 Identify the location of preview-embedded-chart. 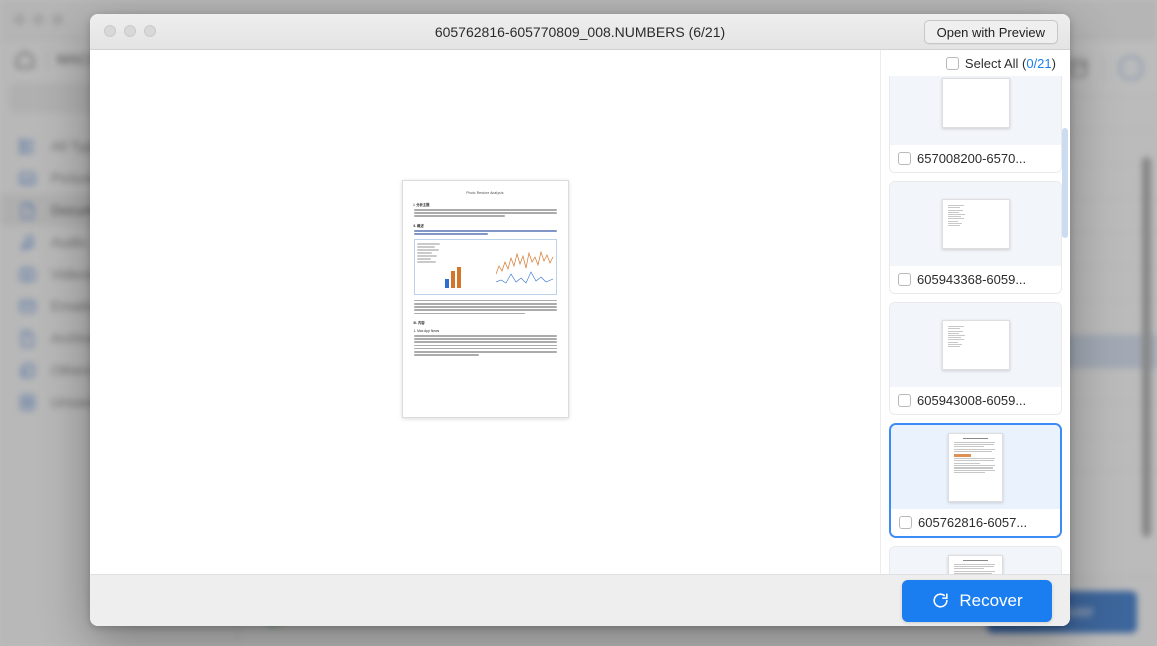
(485, 266).